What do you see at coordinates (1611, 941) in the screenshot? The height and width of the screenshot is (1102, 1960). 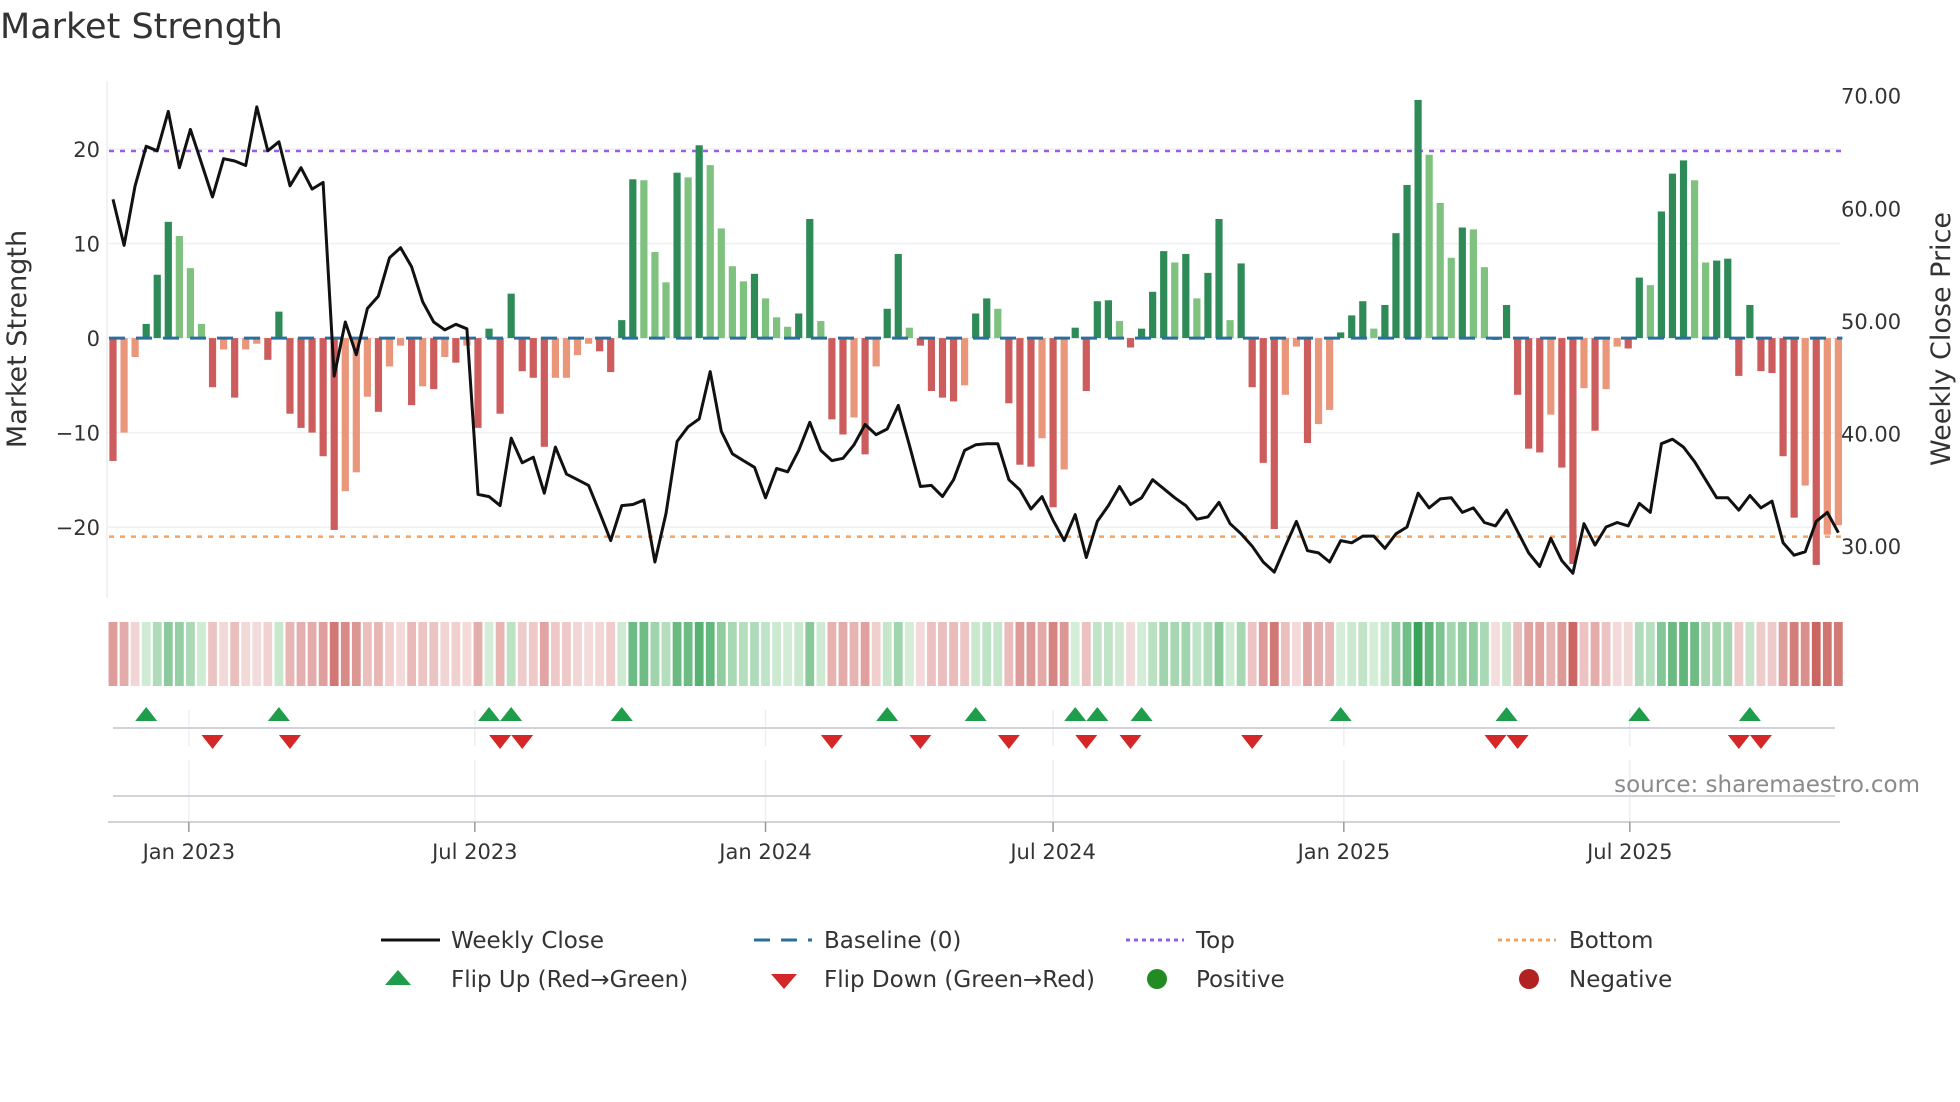 I see `legend-label: Bottom` at bounding box center [1611, 941].